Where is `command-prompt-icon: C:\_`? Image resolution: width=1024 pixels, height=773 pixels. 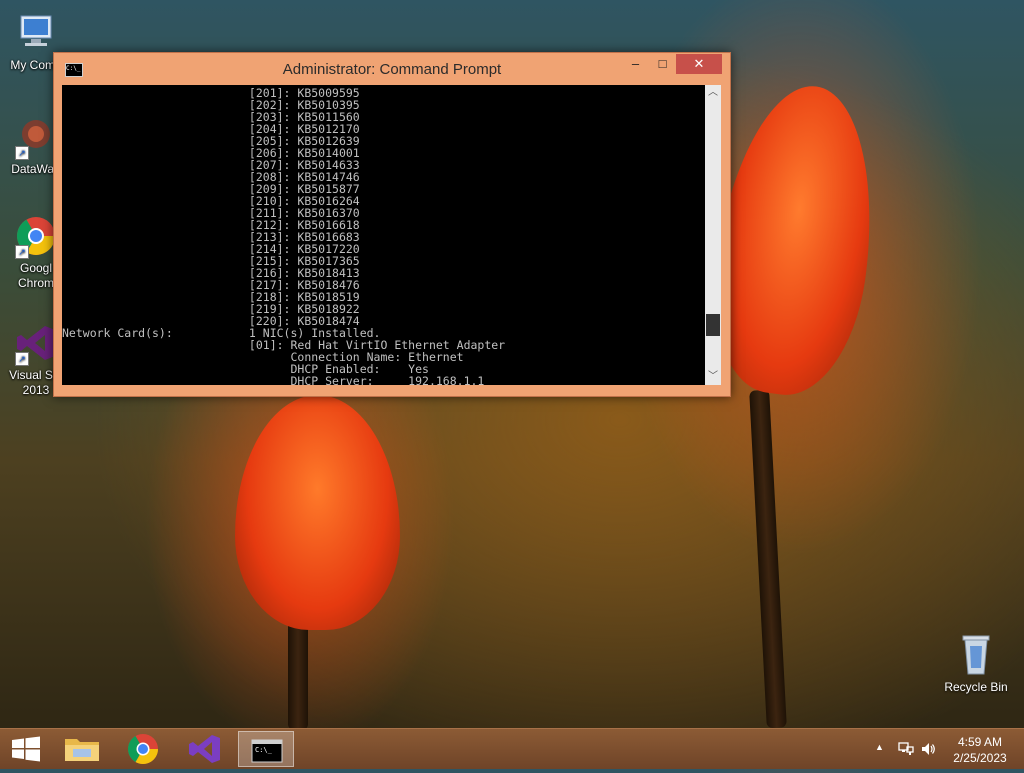 command-prompt-icon: C:\_ is located at coordinates (267, 751).